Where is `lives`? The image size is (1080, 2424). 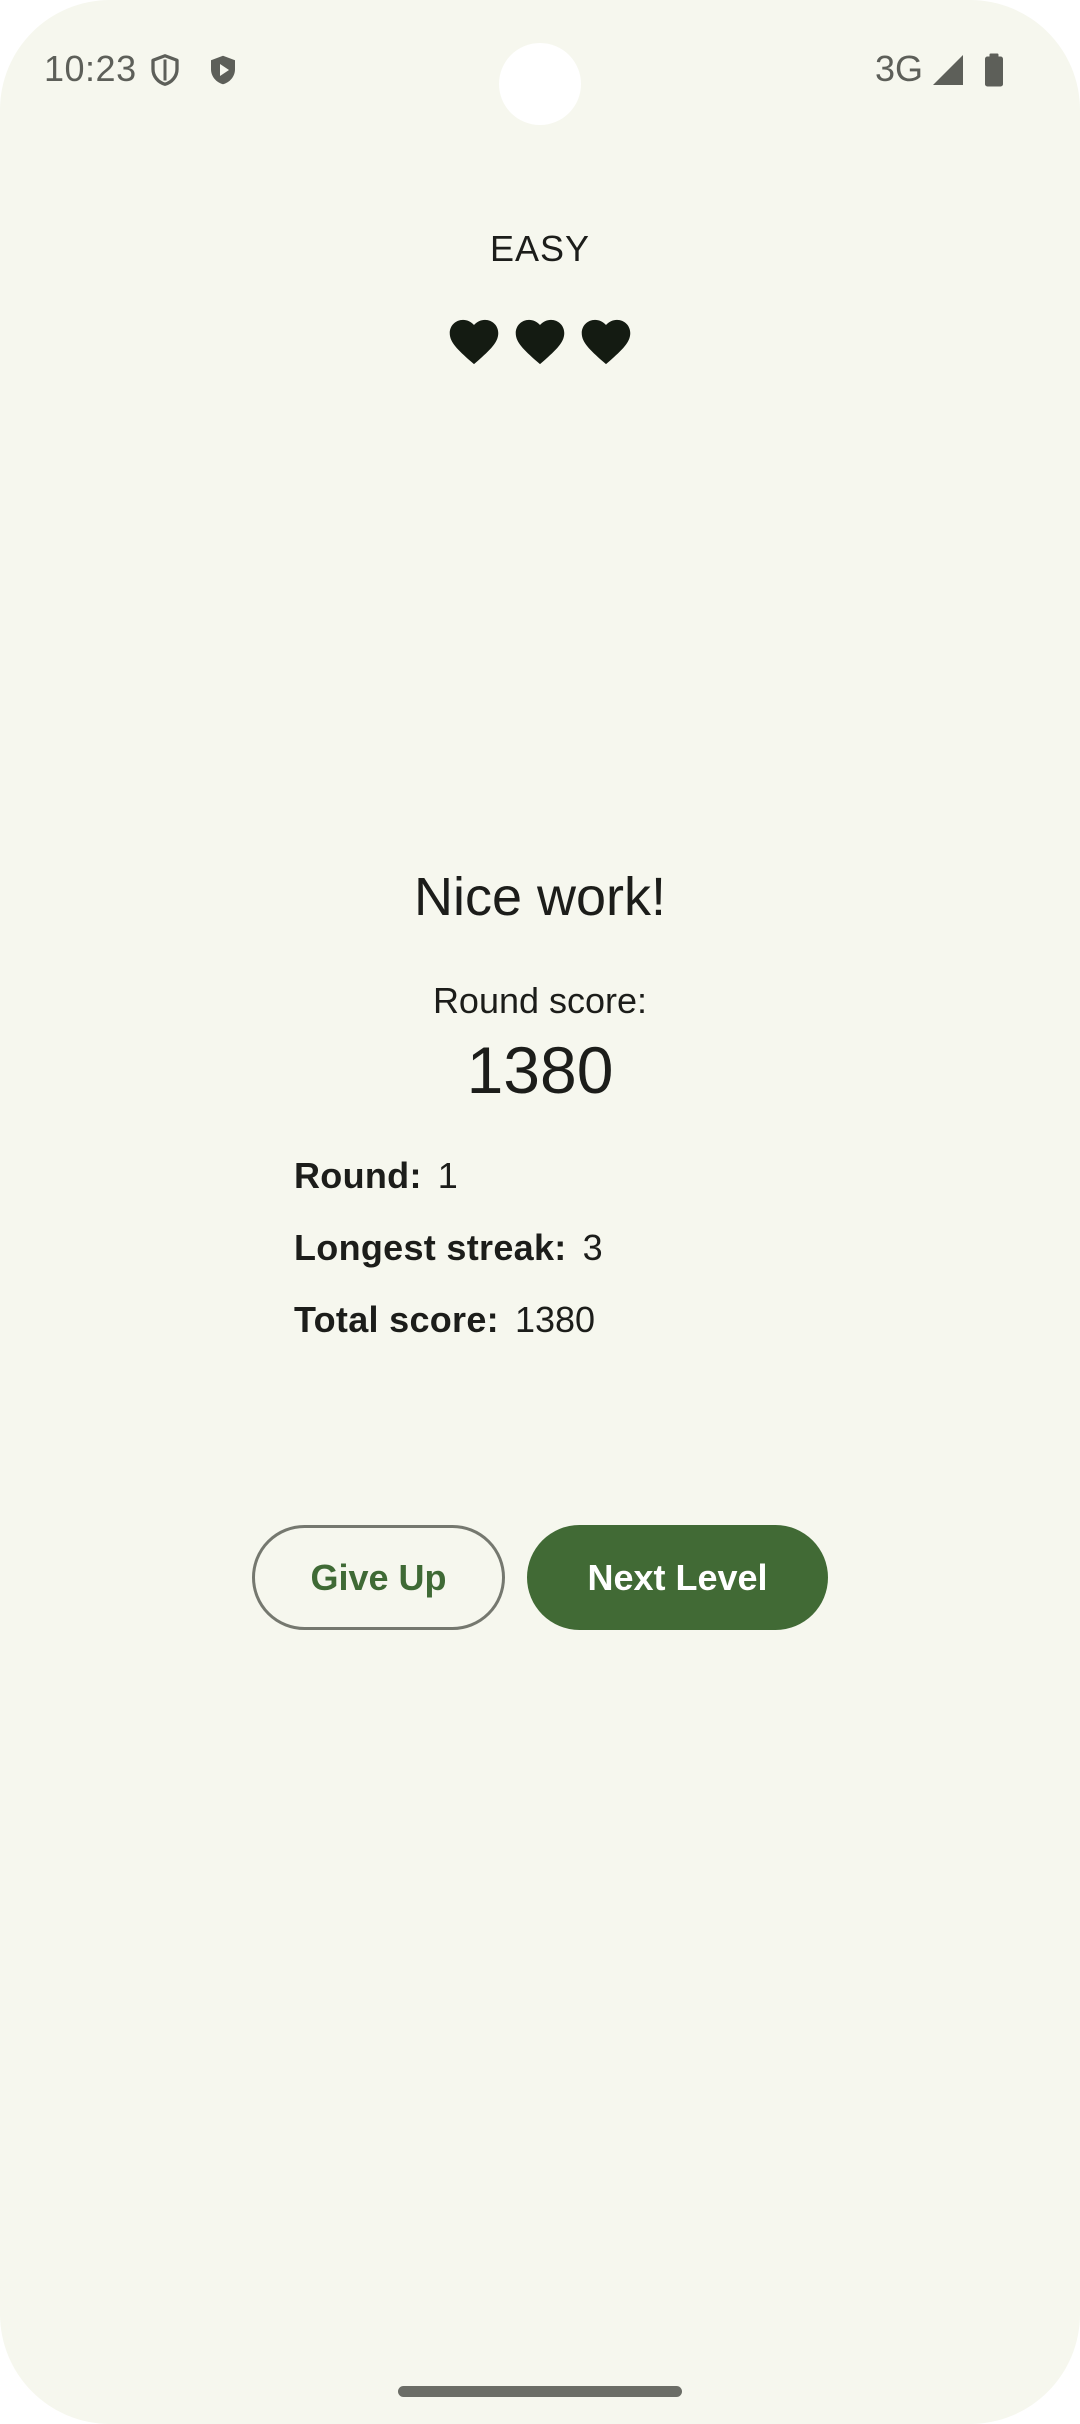 lives is located at coordinates (540, 342).